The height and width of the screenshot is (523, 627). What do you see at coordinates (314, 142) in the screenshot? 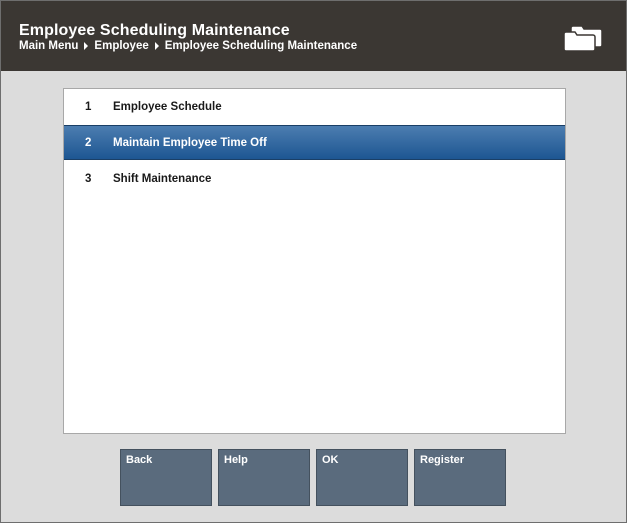
I see `menu-item-maintain-employee-time-off: 2 Maintain Employee Time Off` at bounding box center [314, 142].